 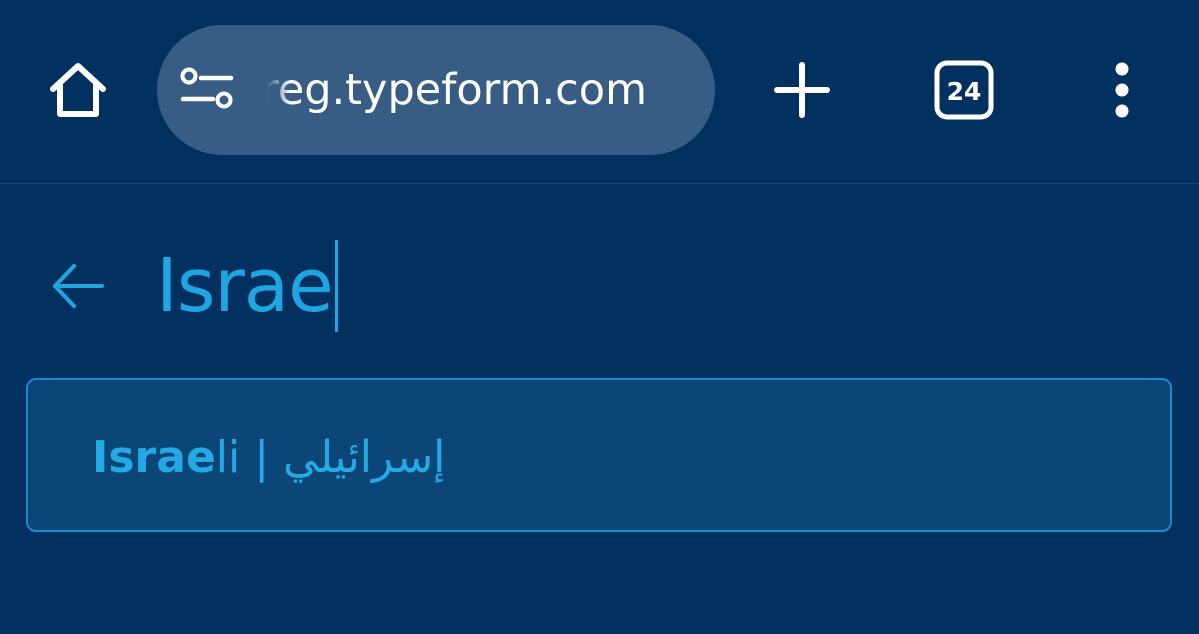 I want to click on menu-button, so click(x=1122, y=90).